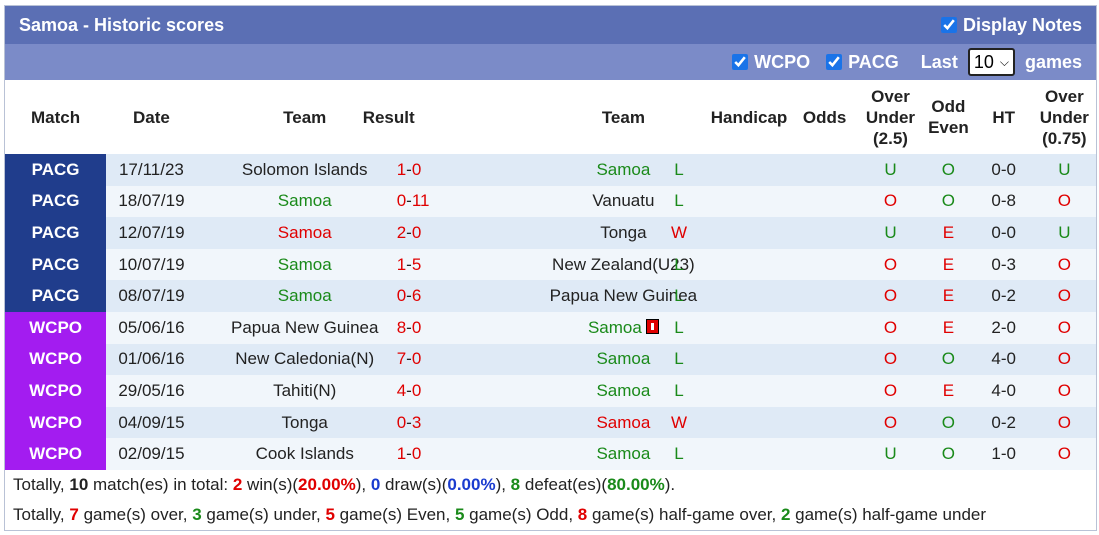 The height and width of the screenshot is (535, 1099). Describe the element at coordinates (991, 62) in the screenshot. I see `games-count-select: 10 ⌵` at that location.